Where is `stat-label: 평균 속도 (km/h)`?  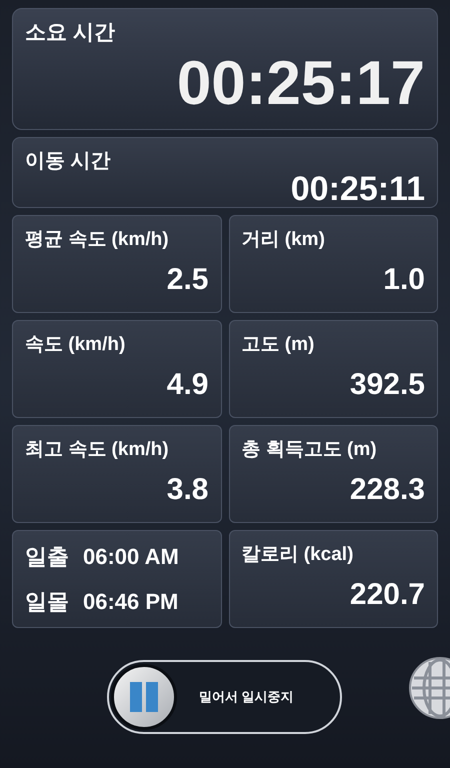 stat-label: 평균 속도 (km/h) is located at coordinates (97, 240).